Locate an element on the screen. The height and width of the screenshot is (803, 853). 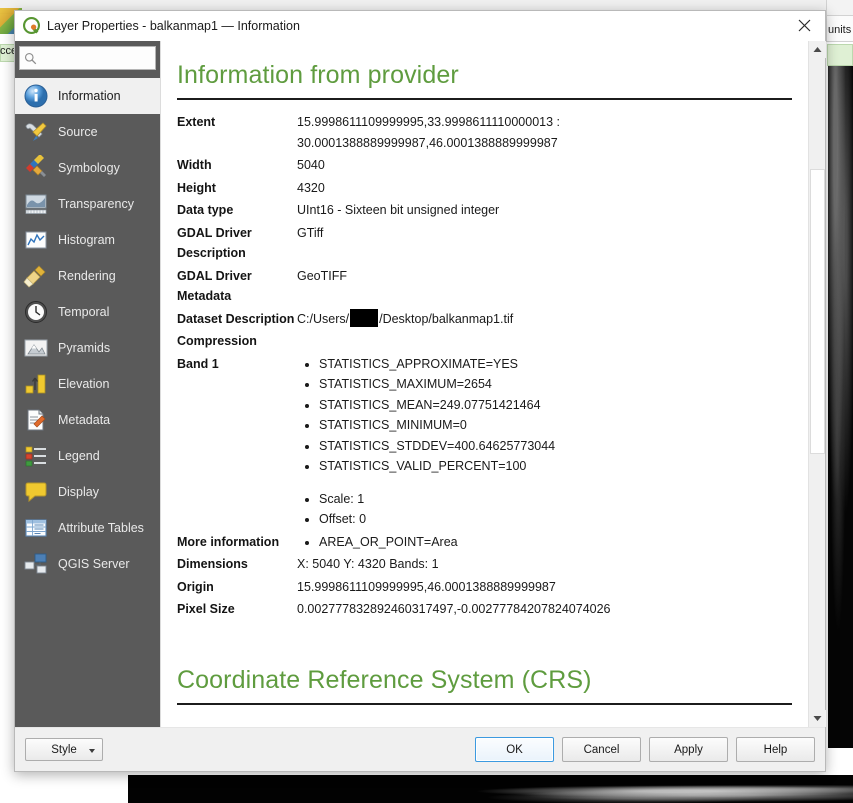
cancel-button: Cancel is located at coordinates (601, 749).